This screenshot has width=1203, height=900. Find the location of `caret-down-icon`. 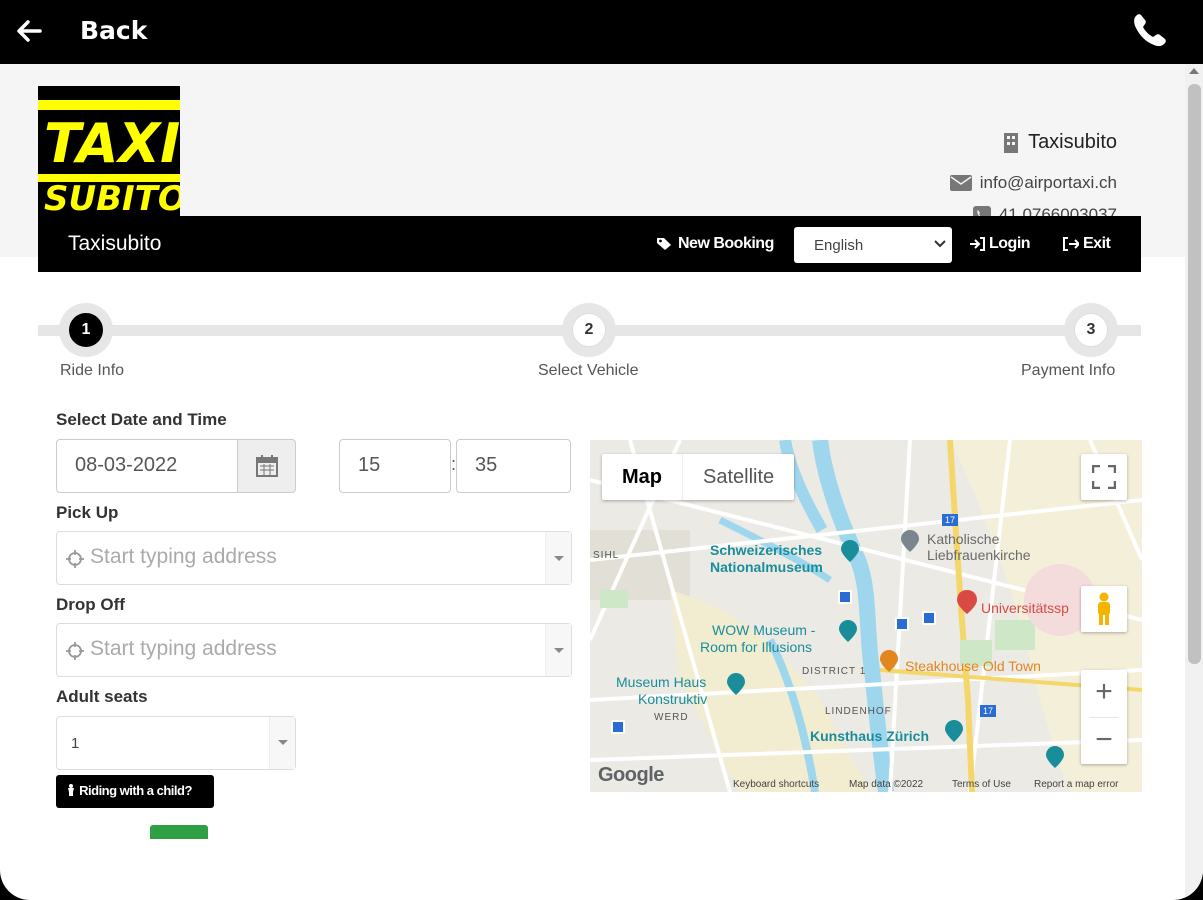

caret-down-icon is located at coordinates (283, 742).